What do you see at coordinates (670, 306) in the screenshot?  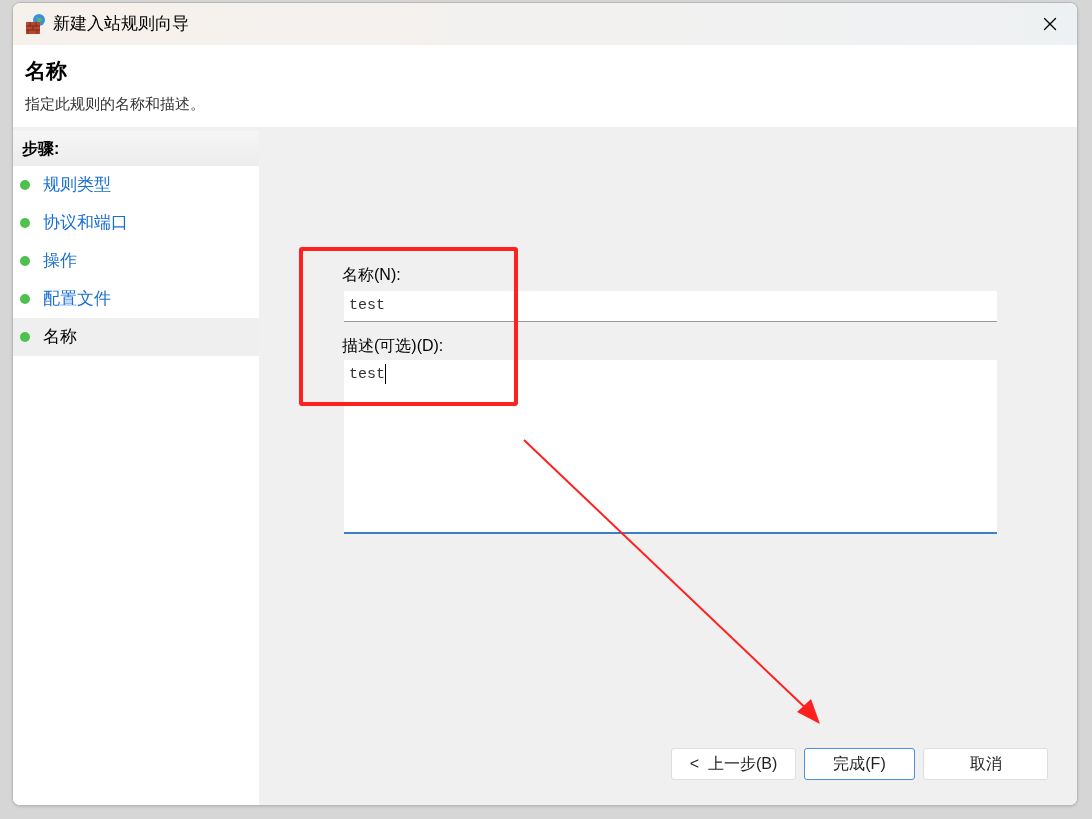 I see `name-input: test` at bounding box center [670, 306].